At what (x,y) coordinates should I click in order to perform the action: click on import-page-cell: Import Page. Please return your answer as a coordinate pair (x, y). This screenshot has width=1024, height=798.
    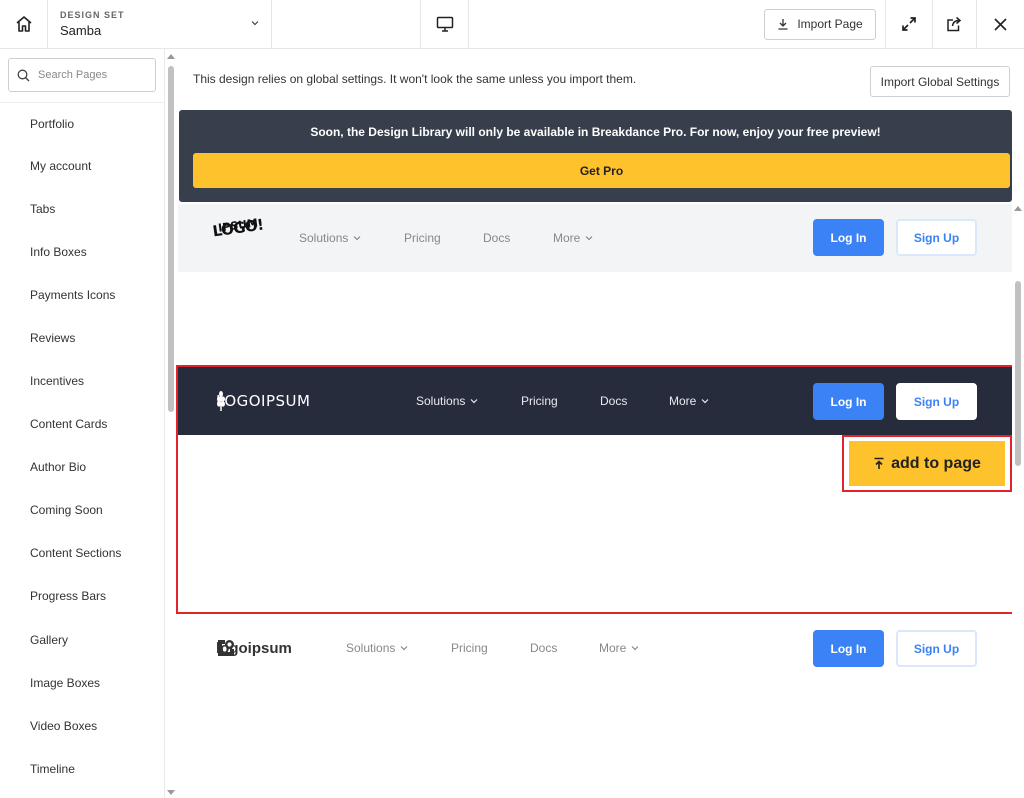
    Looking at the image, I should click on (820, 24).